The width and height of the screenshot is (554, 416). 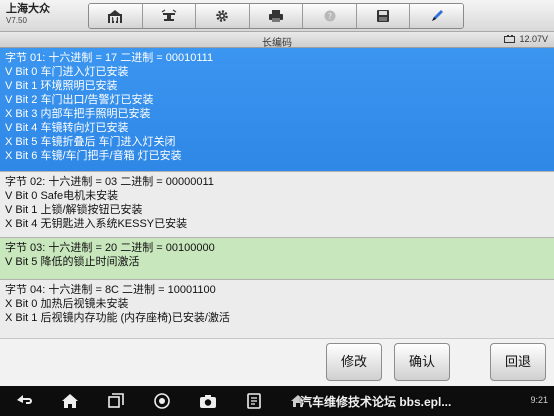 I want to click on back-arrow-icon, so click(x=24, y=399).